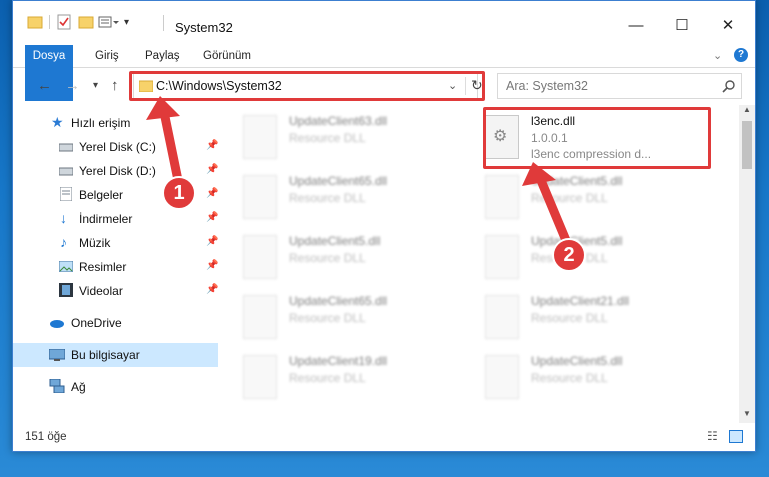 Image resolution: width=769 pixels, height=477 pixels. What do you see at coordinates (539, 174) in the screenshot?
I see `arrow-2-head` at bounding box center [539, 174].